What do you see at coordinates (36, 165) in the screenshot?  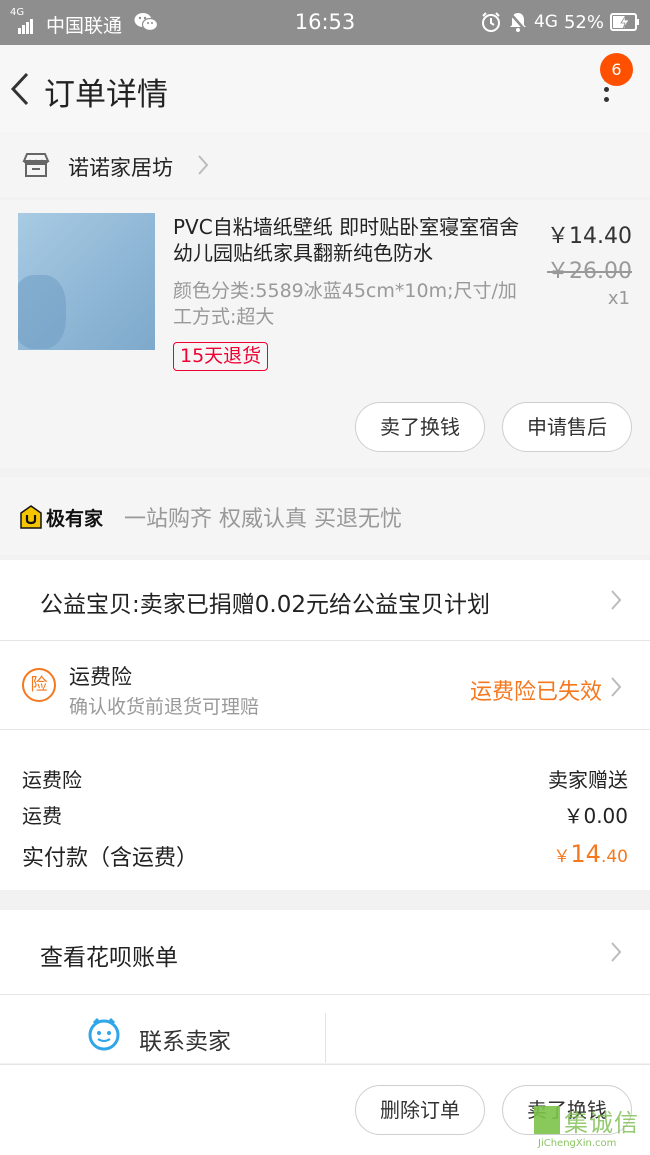 I see `store-icon` at bounding box center [36, 165].